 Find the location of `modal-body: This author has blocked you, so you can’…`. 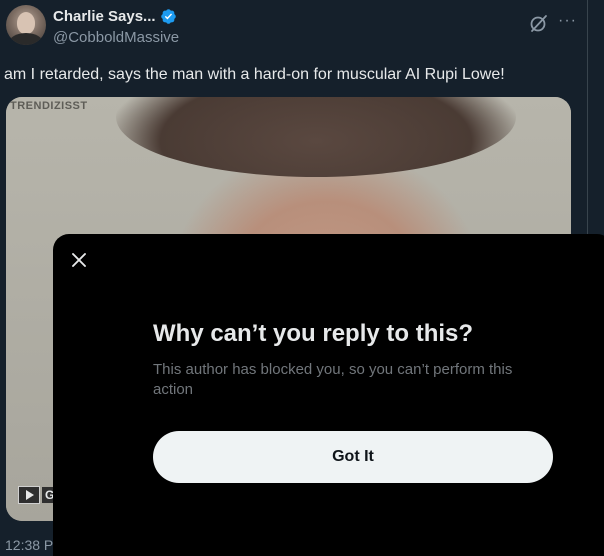

modal-body: This author has blocked you, so you can’… is located at coordinates (333, 379).